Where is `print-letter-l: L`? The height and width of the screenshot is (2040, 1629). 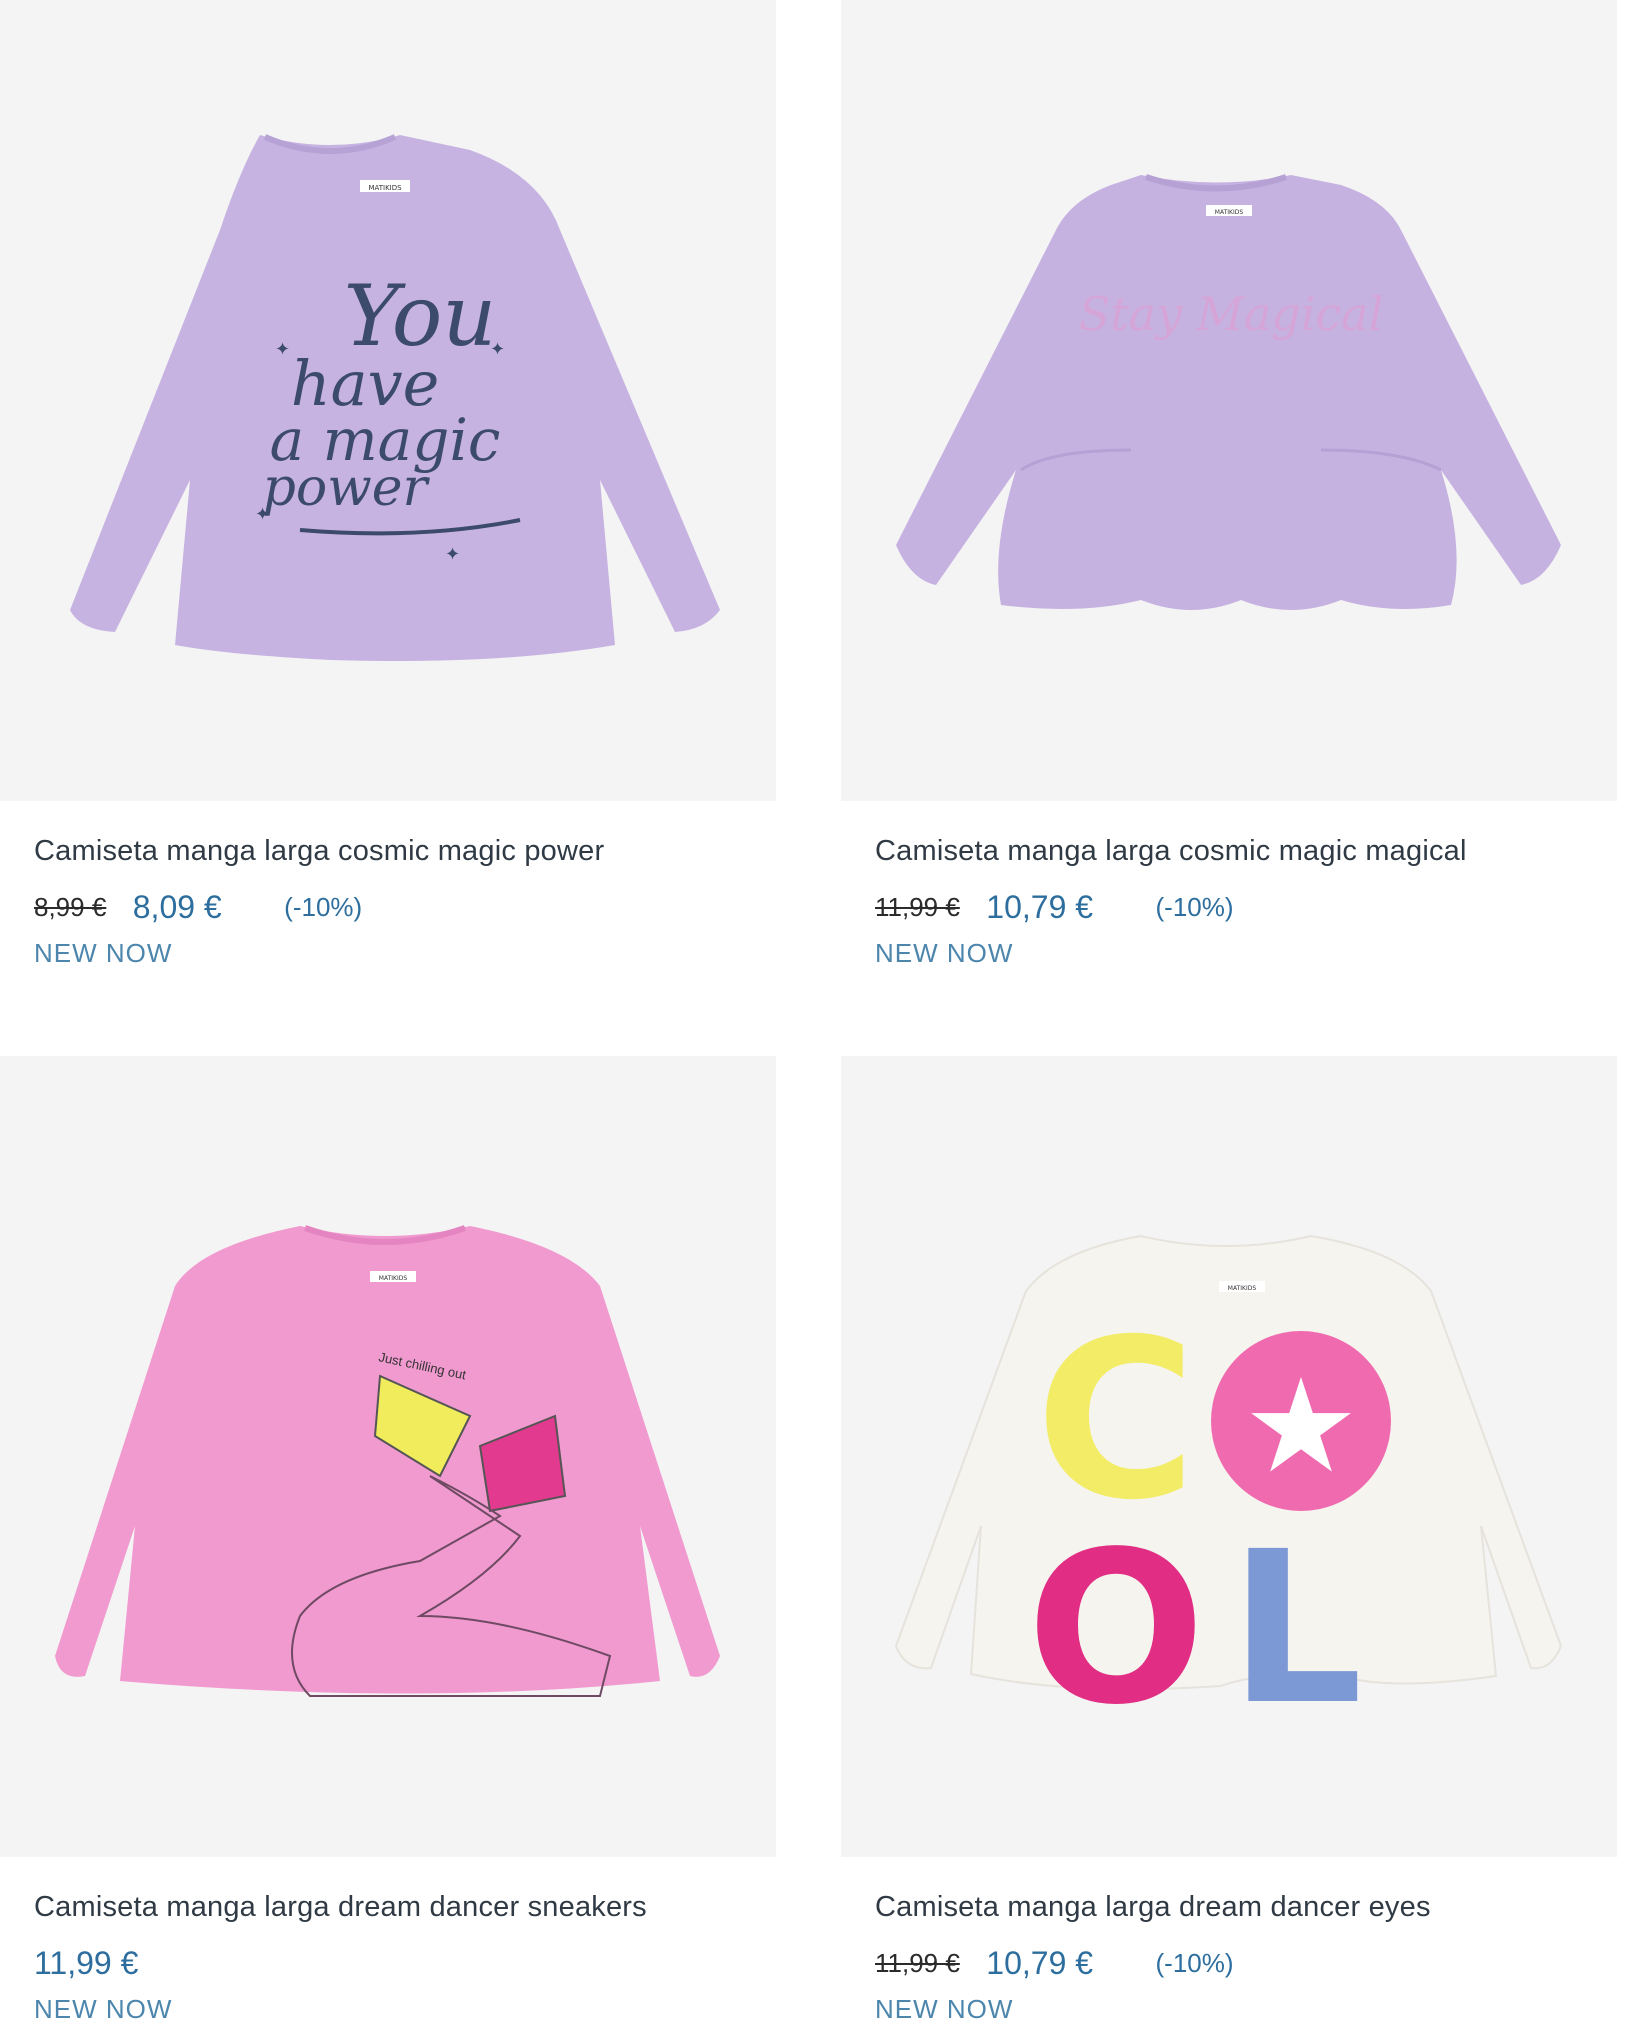 print-letter-l: L is located at coordinates (1296, 1628).